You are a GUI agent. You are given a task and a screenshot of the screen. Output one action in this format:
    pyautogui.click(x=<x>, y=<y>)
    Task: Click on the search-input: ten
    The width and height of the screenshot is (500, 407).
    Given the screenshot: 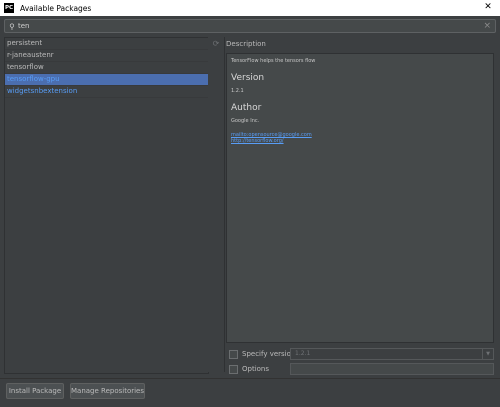 What is the action you would take?
    pyautogui.click(x=24, y=26)
    